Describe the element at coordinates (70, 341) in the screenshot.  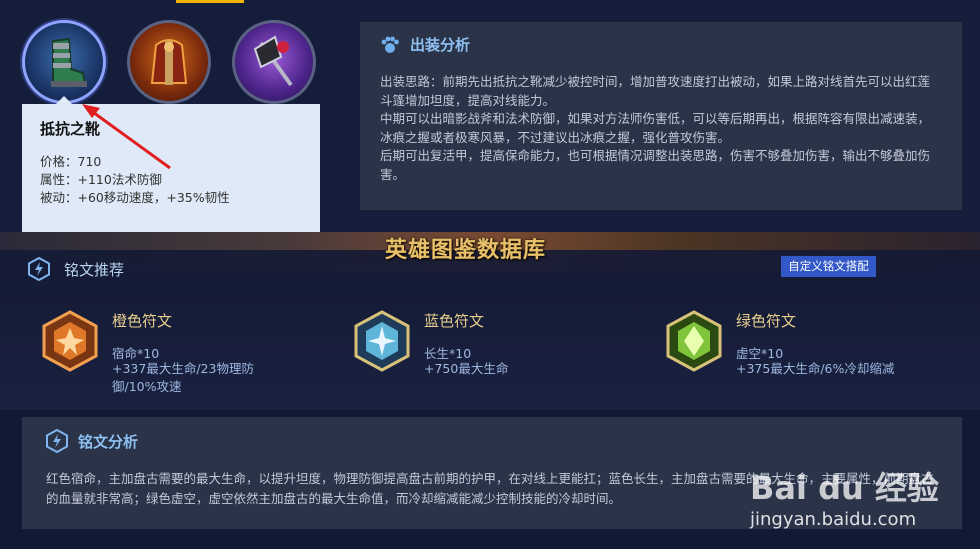
I see `orange-rune-icon` at that location.